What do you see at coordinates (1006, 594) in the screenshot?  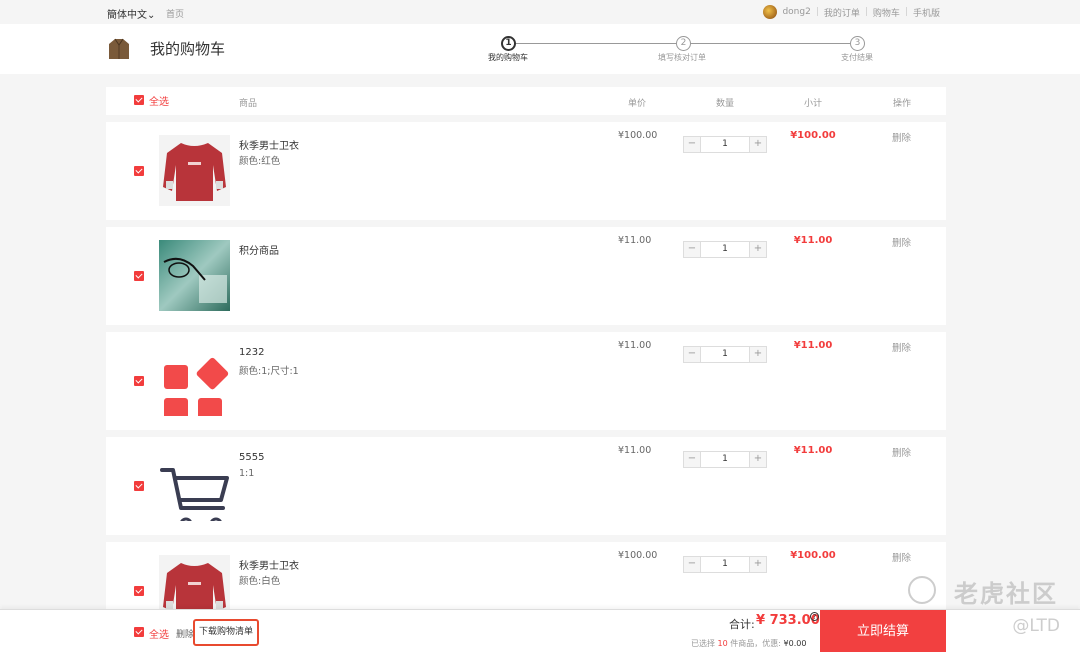 I see `watermark-text: 老虎社区` at bounding box center [1006, 594].